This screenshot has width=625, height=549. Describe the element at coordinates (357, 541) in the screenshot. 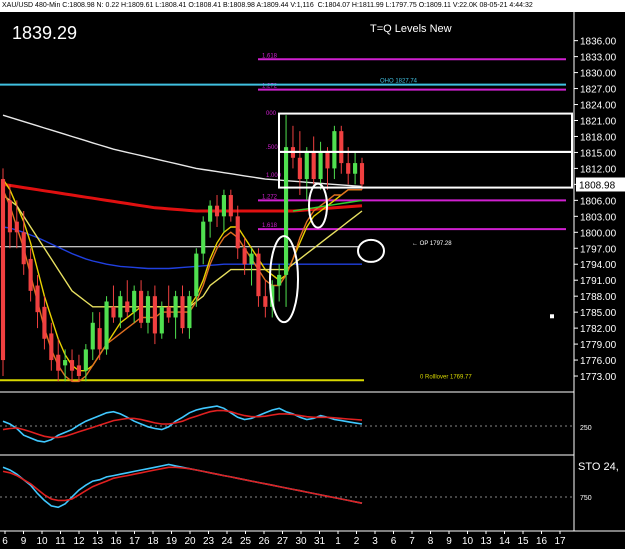

I see `x-tick-label: 2` at that location.